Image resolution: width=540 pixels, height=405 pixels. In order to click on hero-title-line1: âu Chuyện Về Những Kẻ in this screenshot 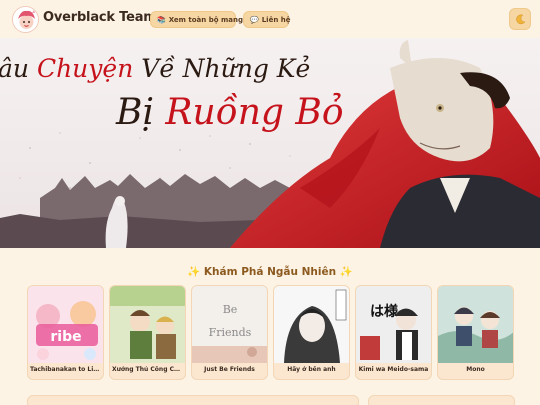, I will do `click(155, 68)`.